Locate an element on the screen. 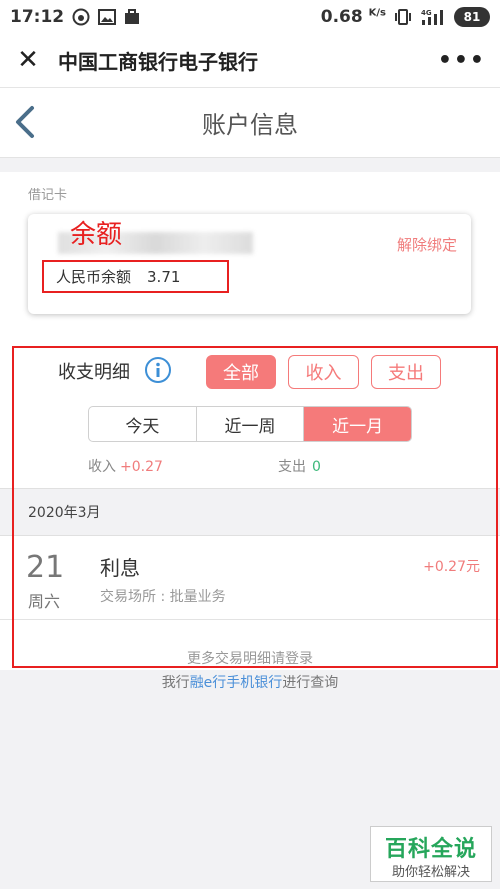  balance-row: 人民币余额 3.71 is located at coordinates (135, 276).